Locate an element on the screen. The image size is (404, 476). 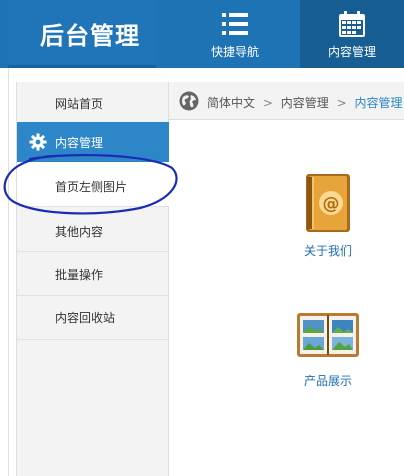
brand-title: 后台管理 is located at coordinates (90, 36).